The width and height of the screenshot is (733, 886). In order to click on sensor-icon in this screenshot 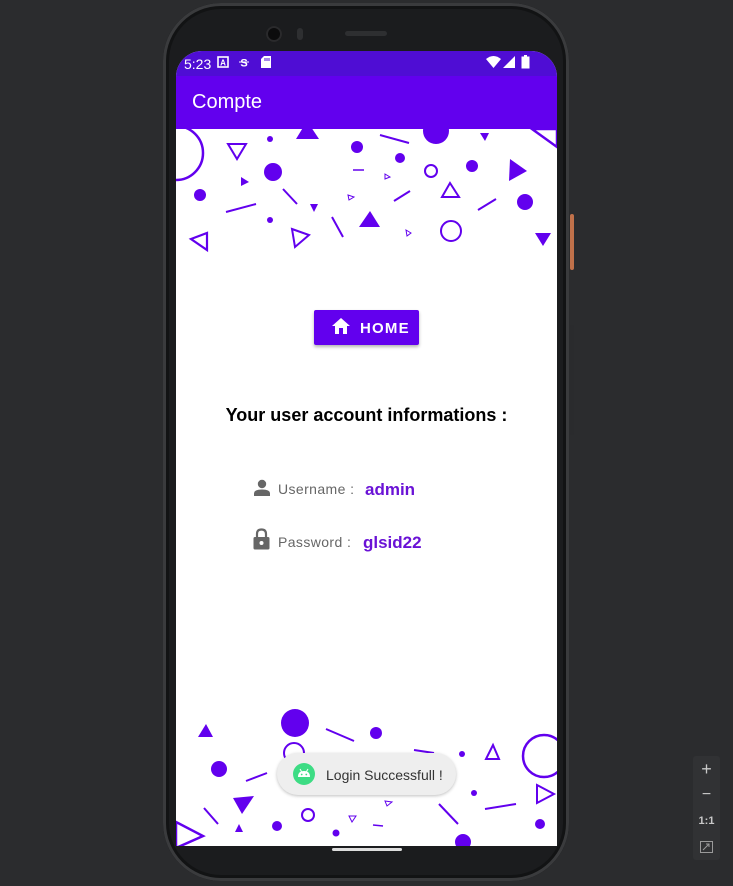, I will do `click(300, 34)`.